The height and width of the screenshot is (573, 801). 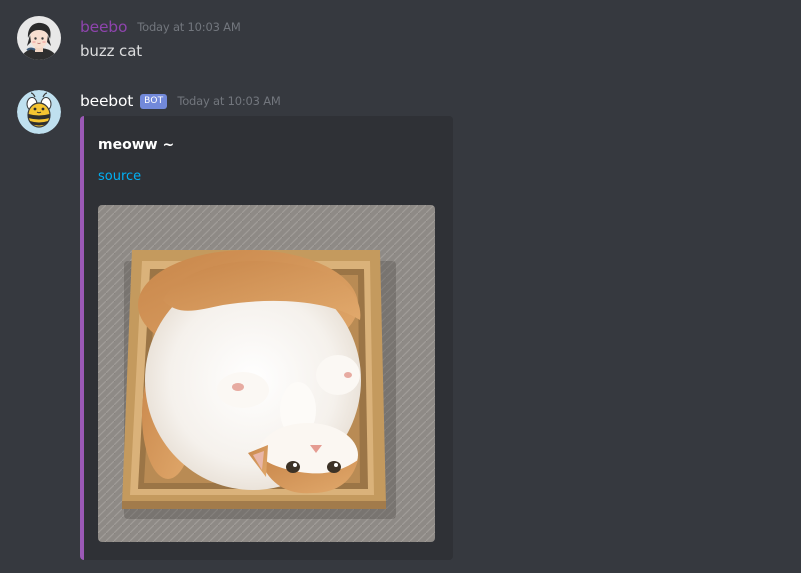 I want to click on message-header: beebo Today at 10:03 AM, so click(x=160, y=27).